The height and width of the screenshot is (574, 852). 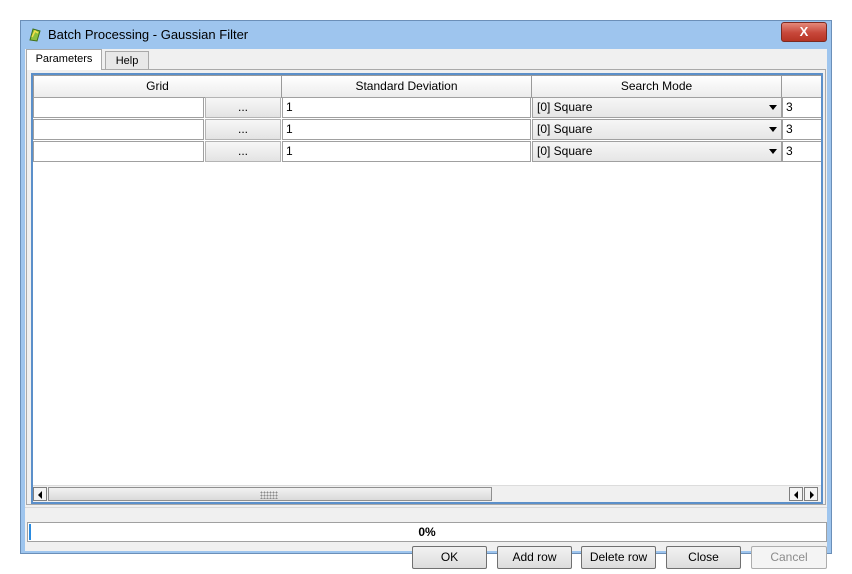 I want to click on progress-fill, so click(x=30, y=532).